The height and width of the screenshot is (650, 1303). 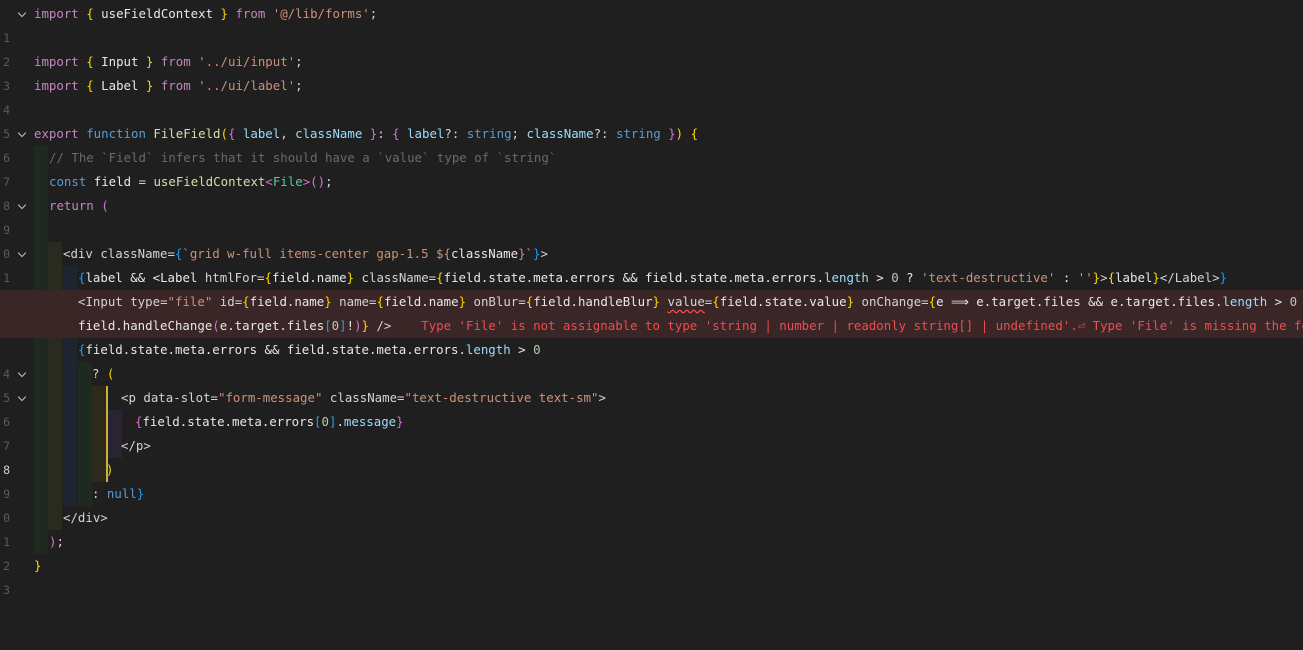 What do you see at coordinates (373, 13) in the screenshot?
I see `code-token: ;` at bounding box center [373, 13].